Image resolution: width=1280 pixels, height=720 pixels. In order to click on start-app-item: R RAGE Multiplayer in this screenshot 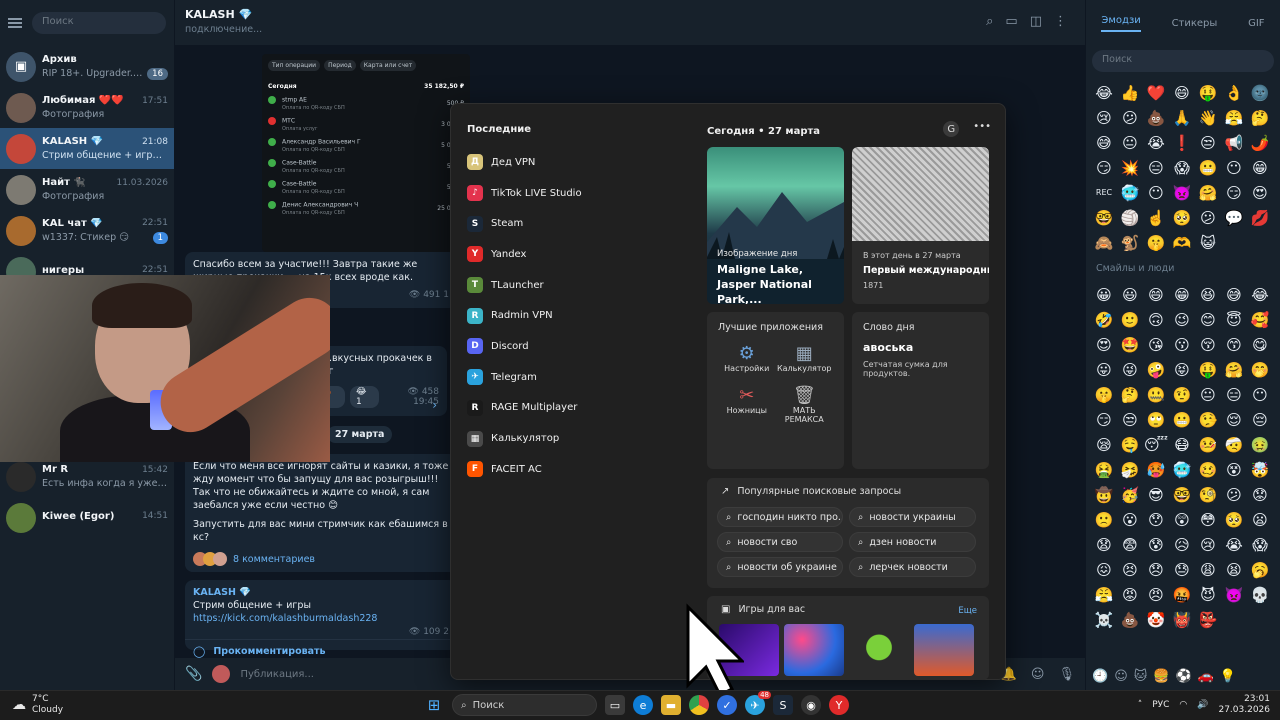, I will do `click(577, 408)`.